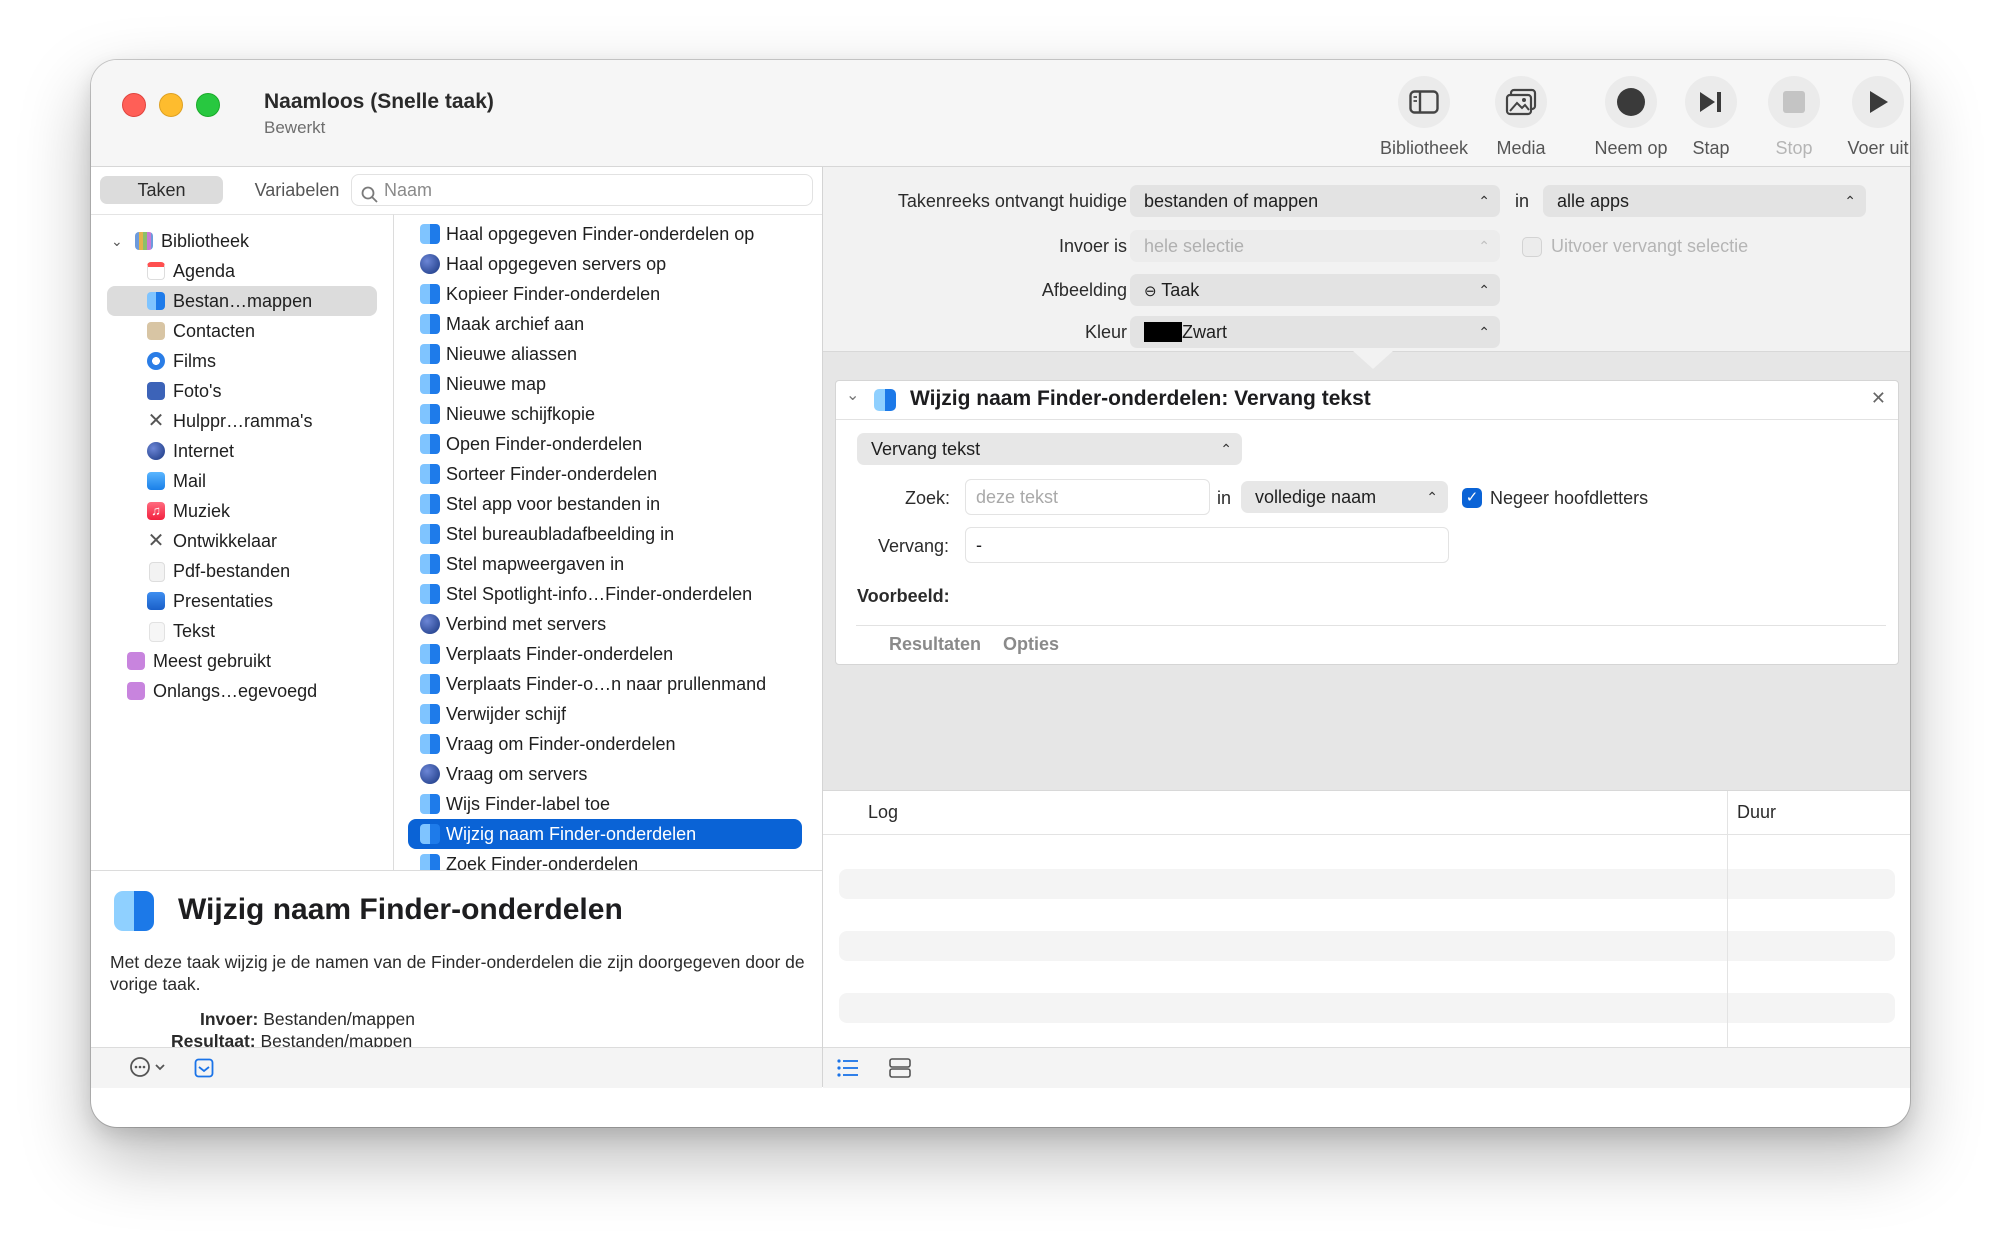 The image size is (2000, 1248). What do you see at coordinates (242, 271) in the screenshot?
I see `library-item-calendar: Agenda` at bounding box center [242, 271].